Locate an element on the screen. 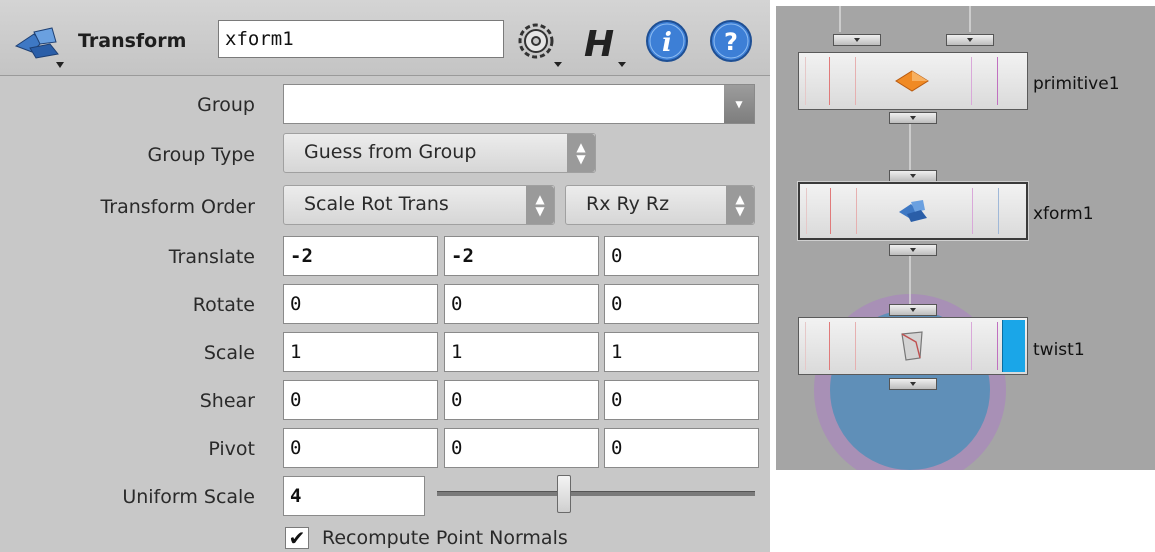 Image resolution: width=1155 pixels, height=552 pixels. info-icon: i is located at coordinates (667, 42).